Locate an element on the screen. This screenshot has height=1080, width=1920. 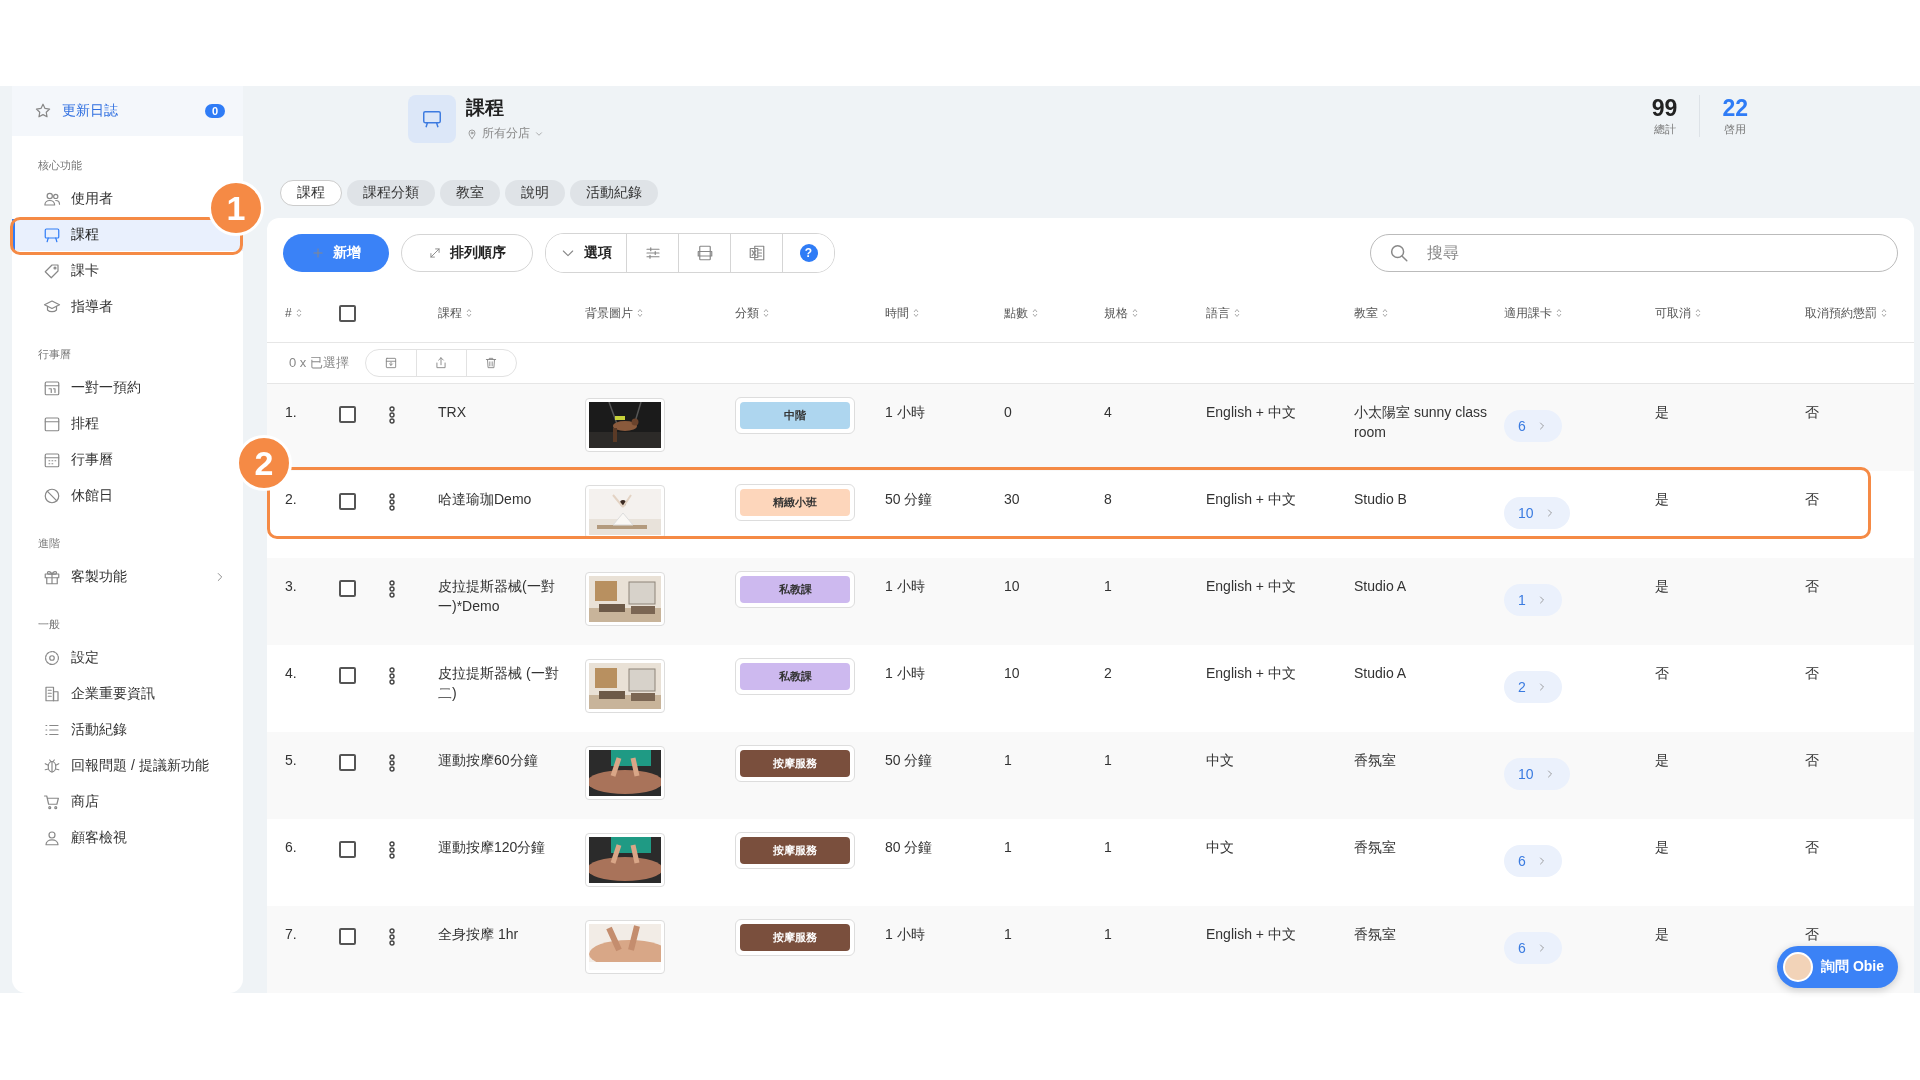
tab: 課程 is located at coordinates (311, 192).